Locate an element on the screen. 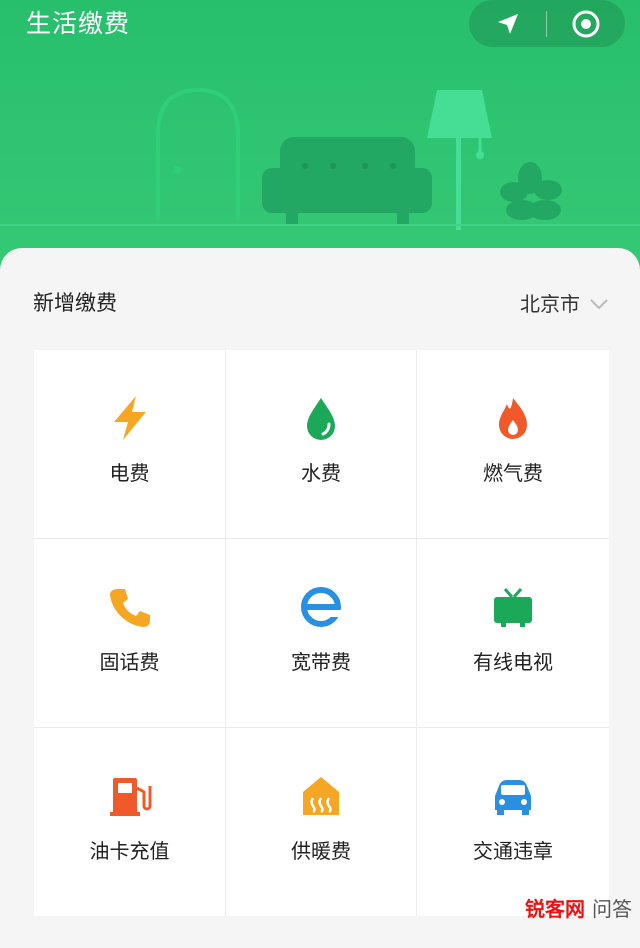 This screenshot has height=948, width=640. location-arrow-icon is located at coordinates (507, 23).